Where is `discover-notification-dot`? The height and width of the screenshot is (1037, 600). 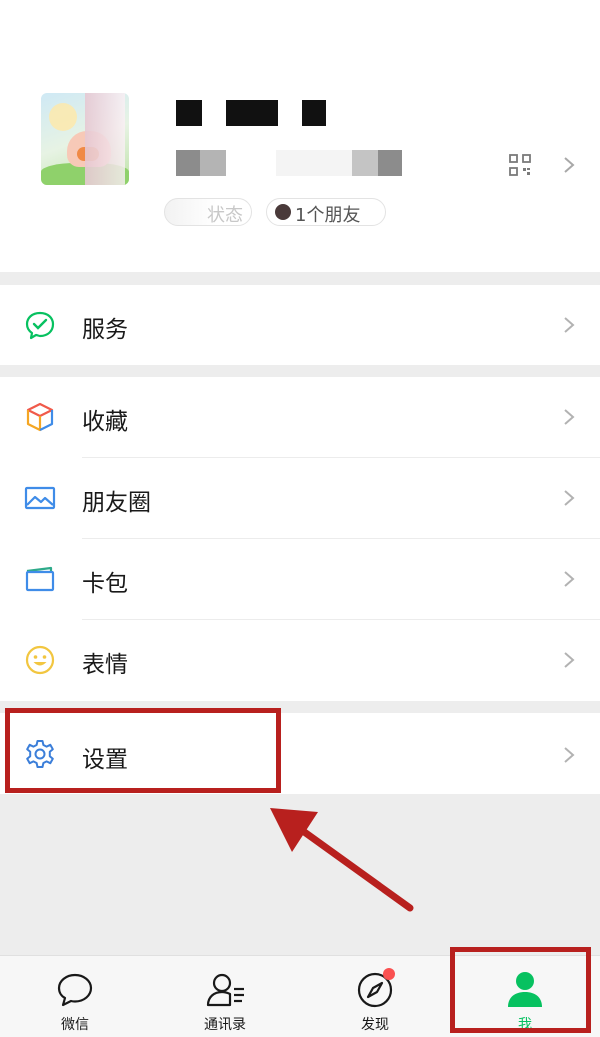
discover-notification-dot is located at coordinates (389, 974).